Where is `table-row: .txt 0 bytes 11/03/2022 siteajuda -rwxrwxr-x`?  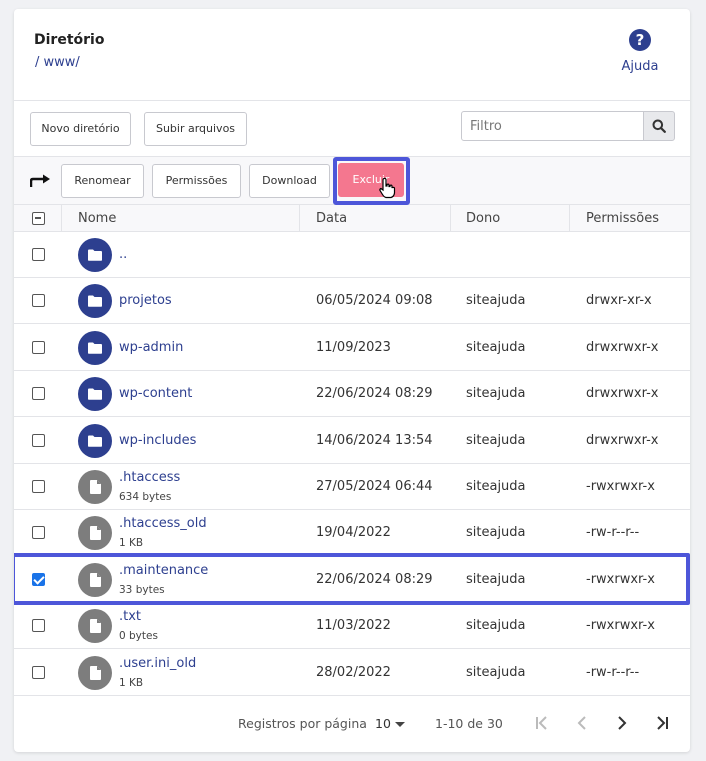 table-row: .txt 0 bytes 11/03/2022 siteajuda -rwxrwxr-x is located at coordinates (352, 626).